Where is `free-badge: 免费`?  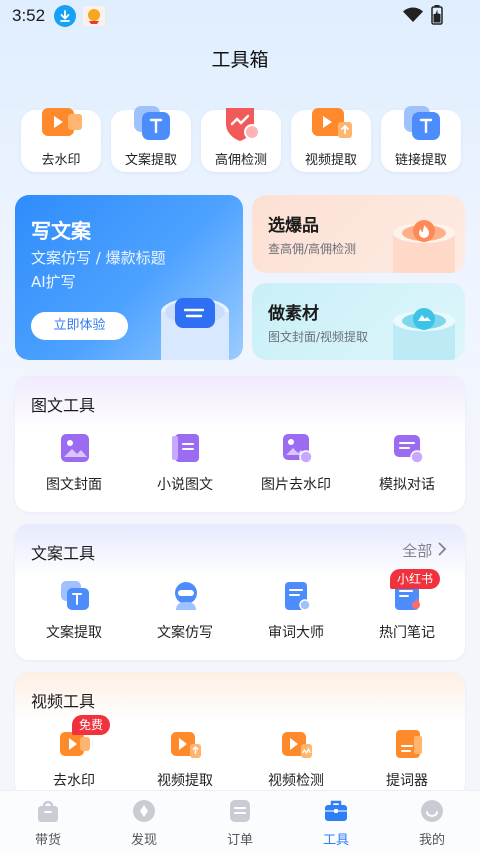
free-badge: 免费 is located at coordinates (91, 725).